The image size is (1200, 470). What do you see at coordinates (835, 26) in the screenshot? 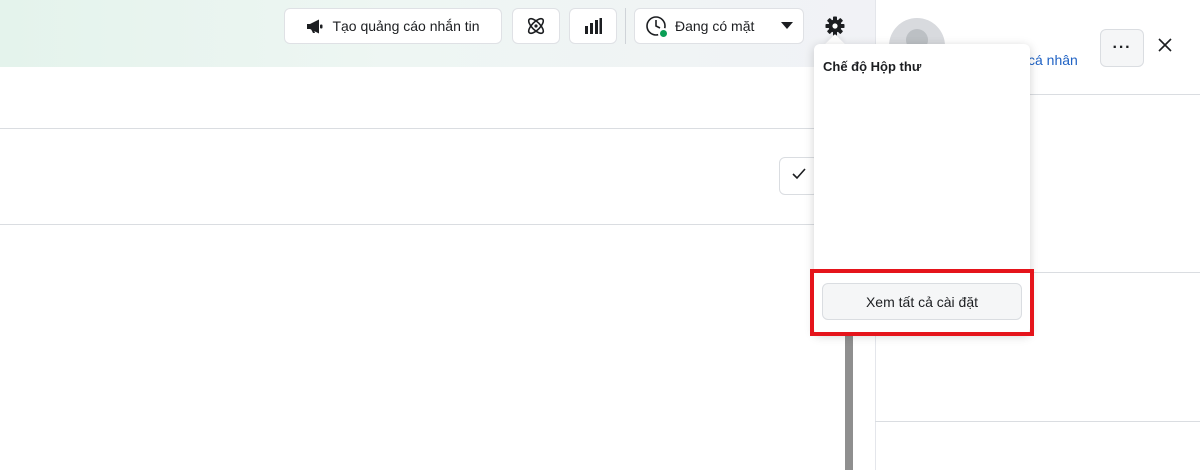
I see `gear-icon` at bounding box center [835, 26].